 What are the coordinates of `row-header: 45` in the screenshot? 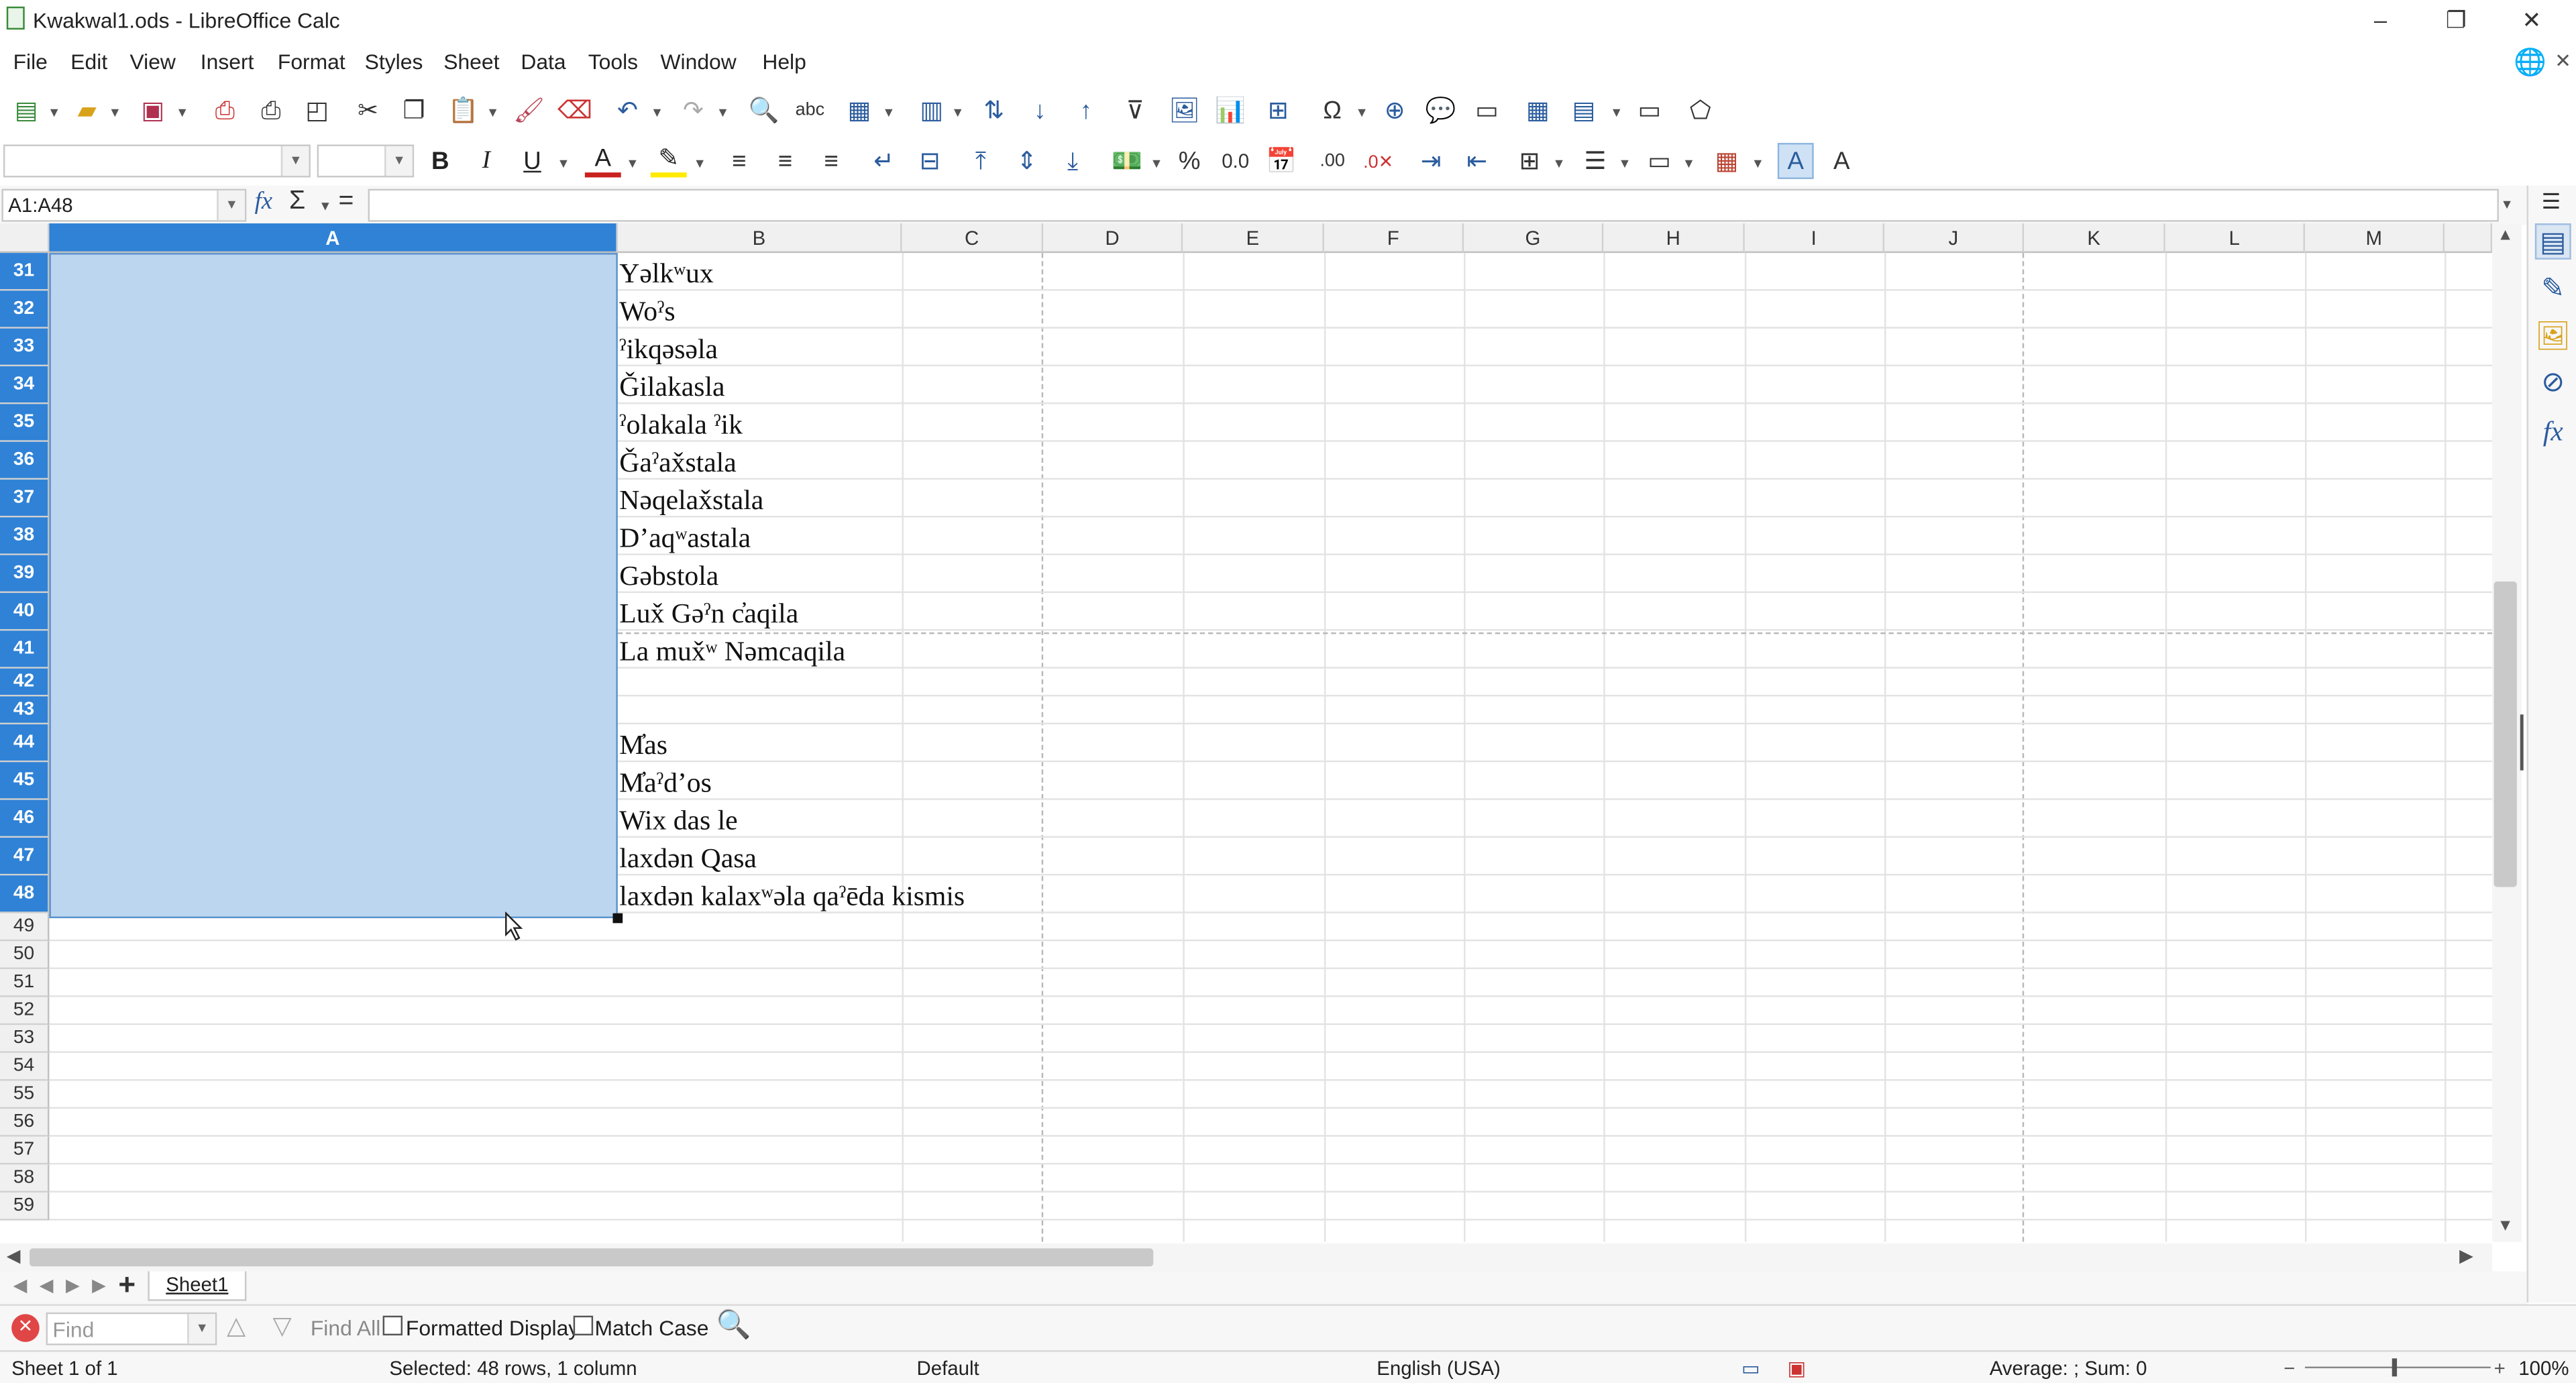 It's located at (25, 781).